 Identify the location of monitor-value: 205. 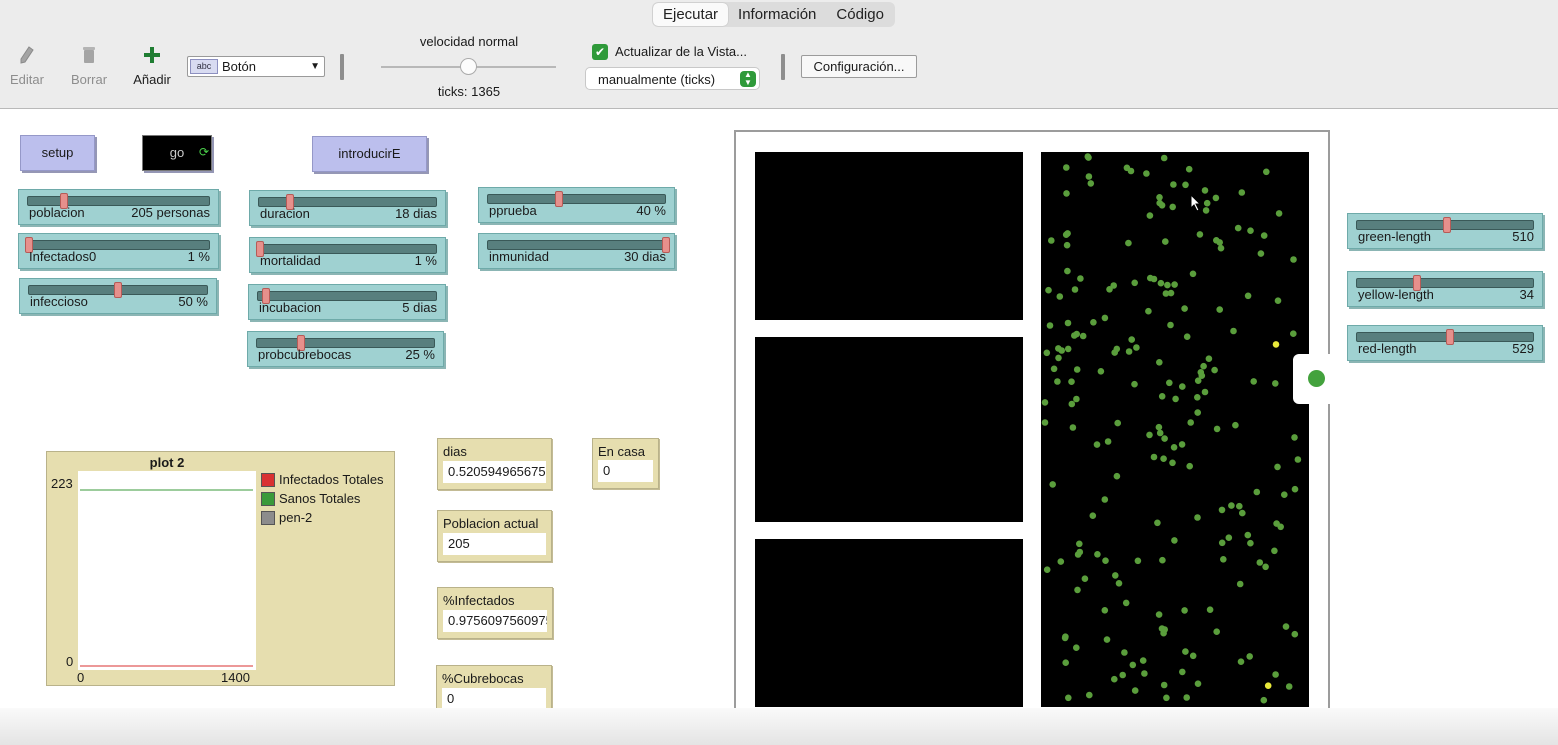
(494, 544).